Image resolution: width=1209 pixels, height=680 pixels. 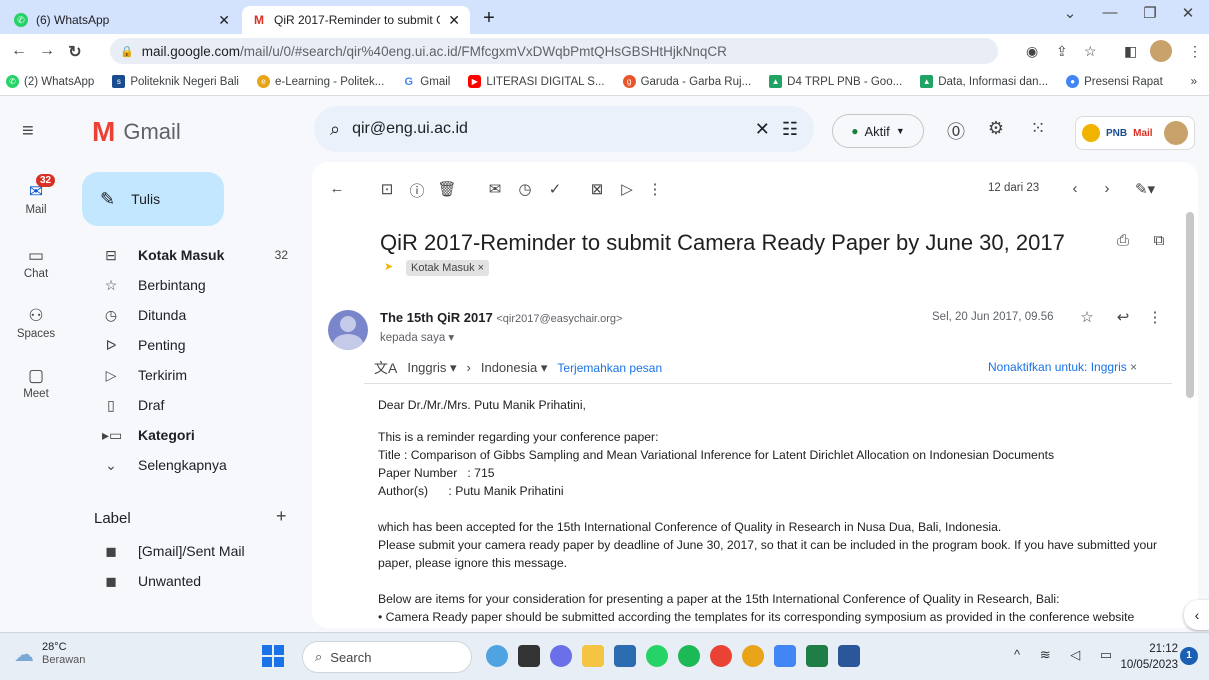 What do you see at coordinates (47, 51) in the screenshot?
I see `forward-button: →` at bounding box center [47, 51].